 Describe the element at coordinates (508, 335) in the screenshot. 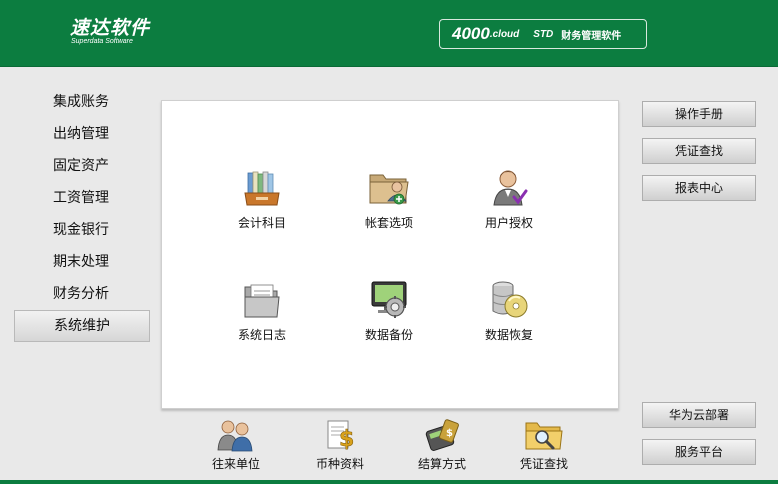

I see `tile-label: 数据恢复` at that location.